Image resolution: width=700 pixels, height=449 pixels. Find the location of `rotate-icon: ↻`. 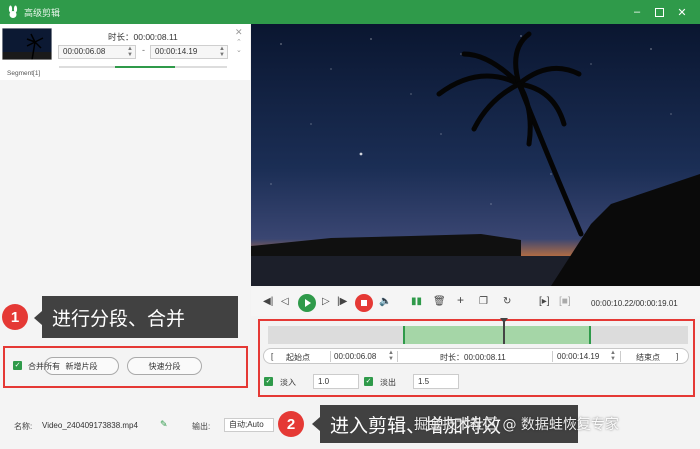

rotate-icon: ↻ is located at coordinates (507, 302).